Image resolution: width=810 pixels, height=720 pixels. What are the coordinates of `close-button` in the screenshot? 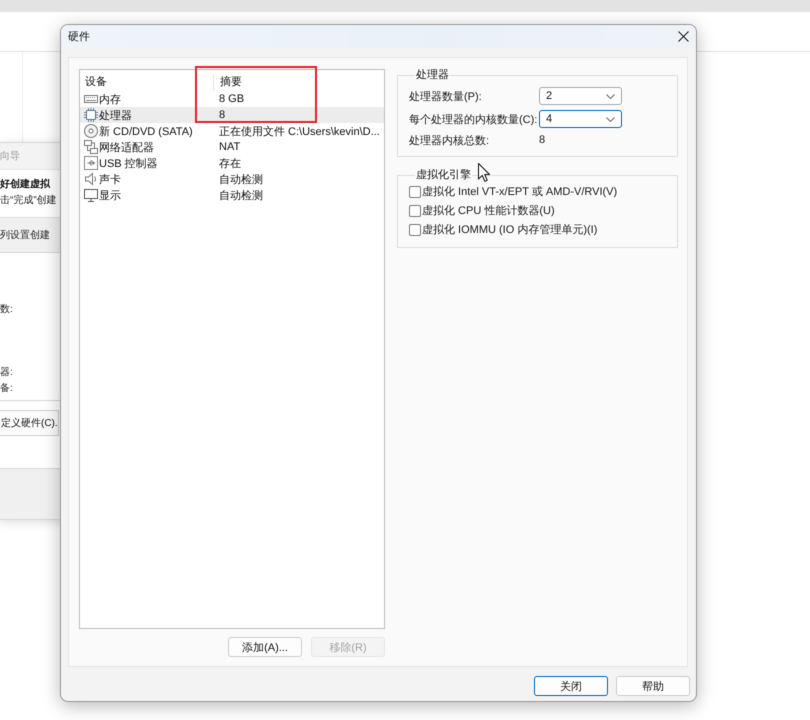 It's located at (683, 36).